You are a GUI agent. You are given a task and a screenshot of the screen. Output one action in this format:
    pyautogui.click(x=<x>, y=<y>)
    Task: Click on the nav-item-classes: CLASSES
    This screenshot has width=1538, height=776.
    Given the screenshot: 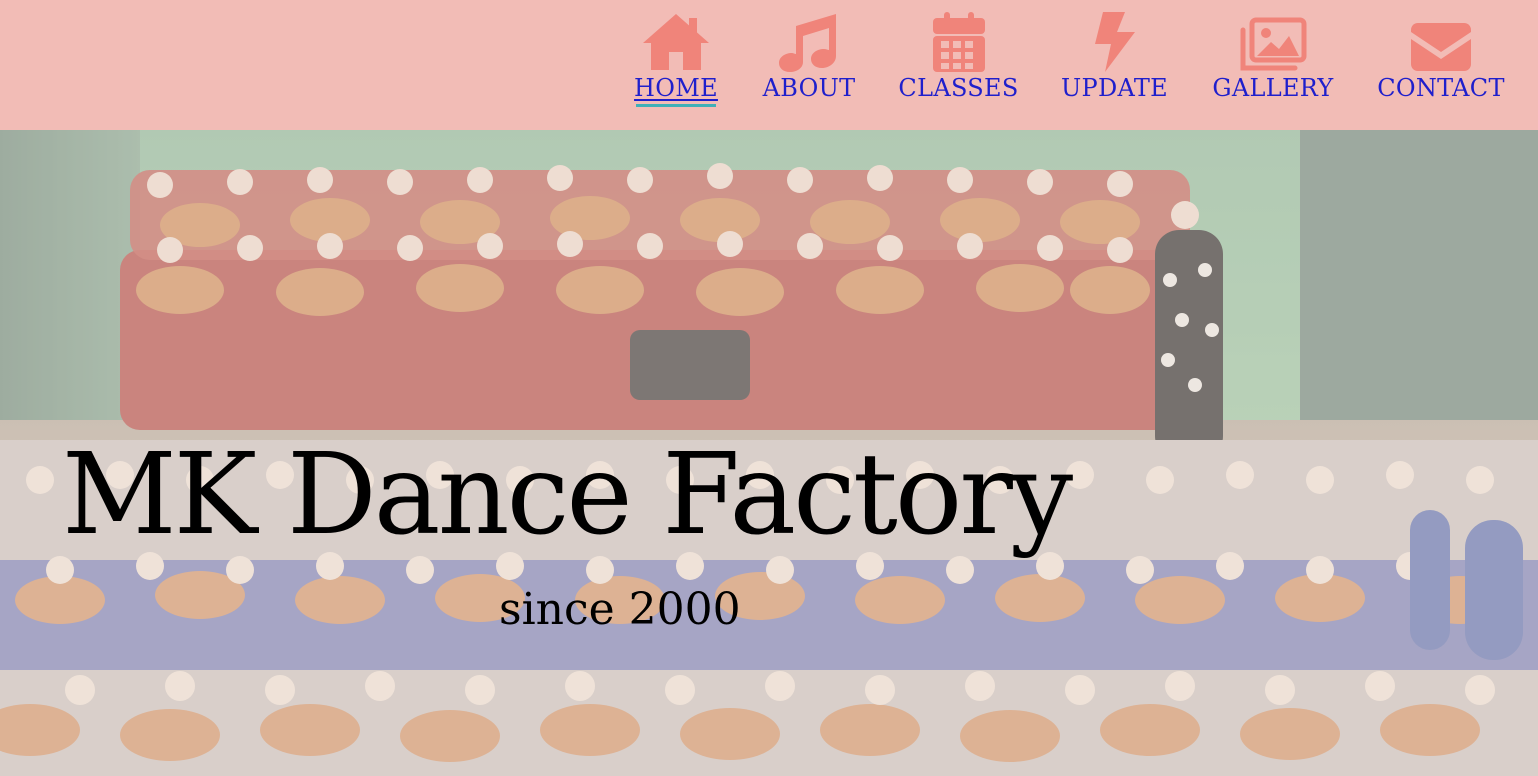 What is the action you would take?
    pyautogui.click(x=958, y=56)
    